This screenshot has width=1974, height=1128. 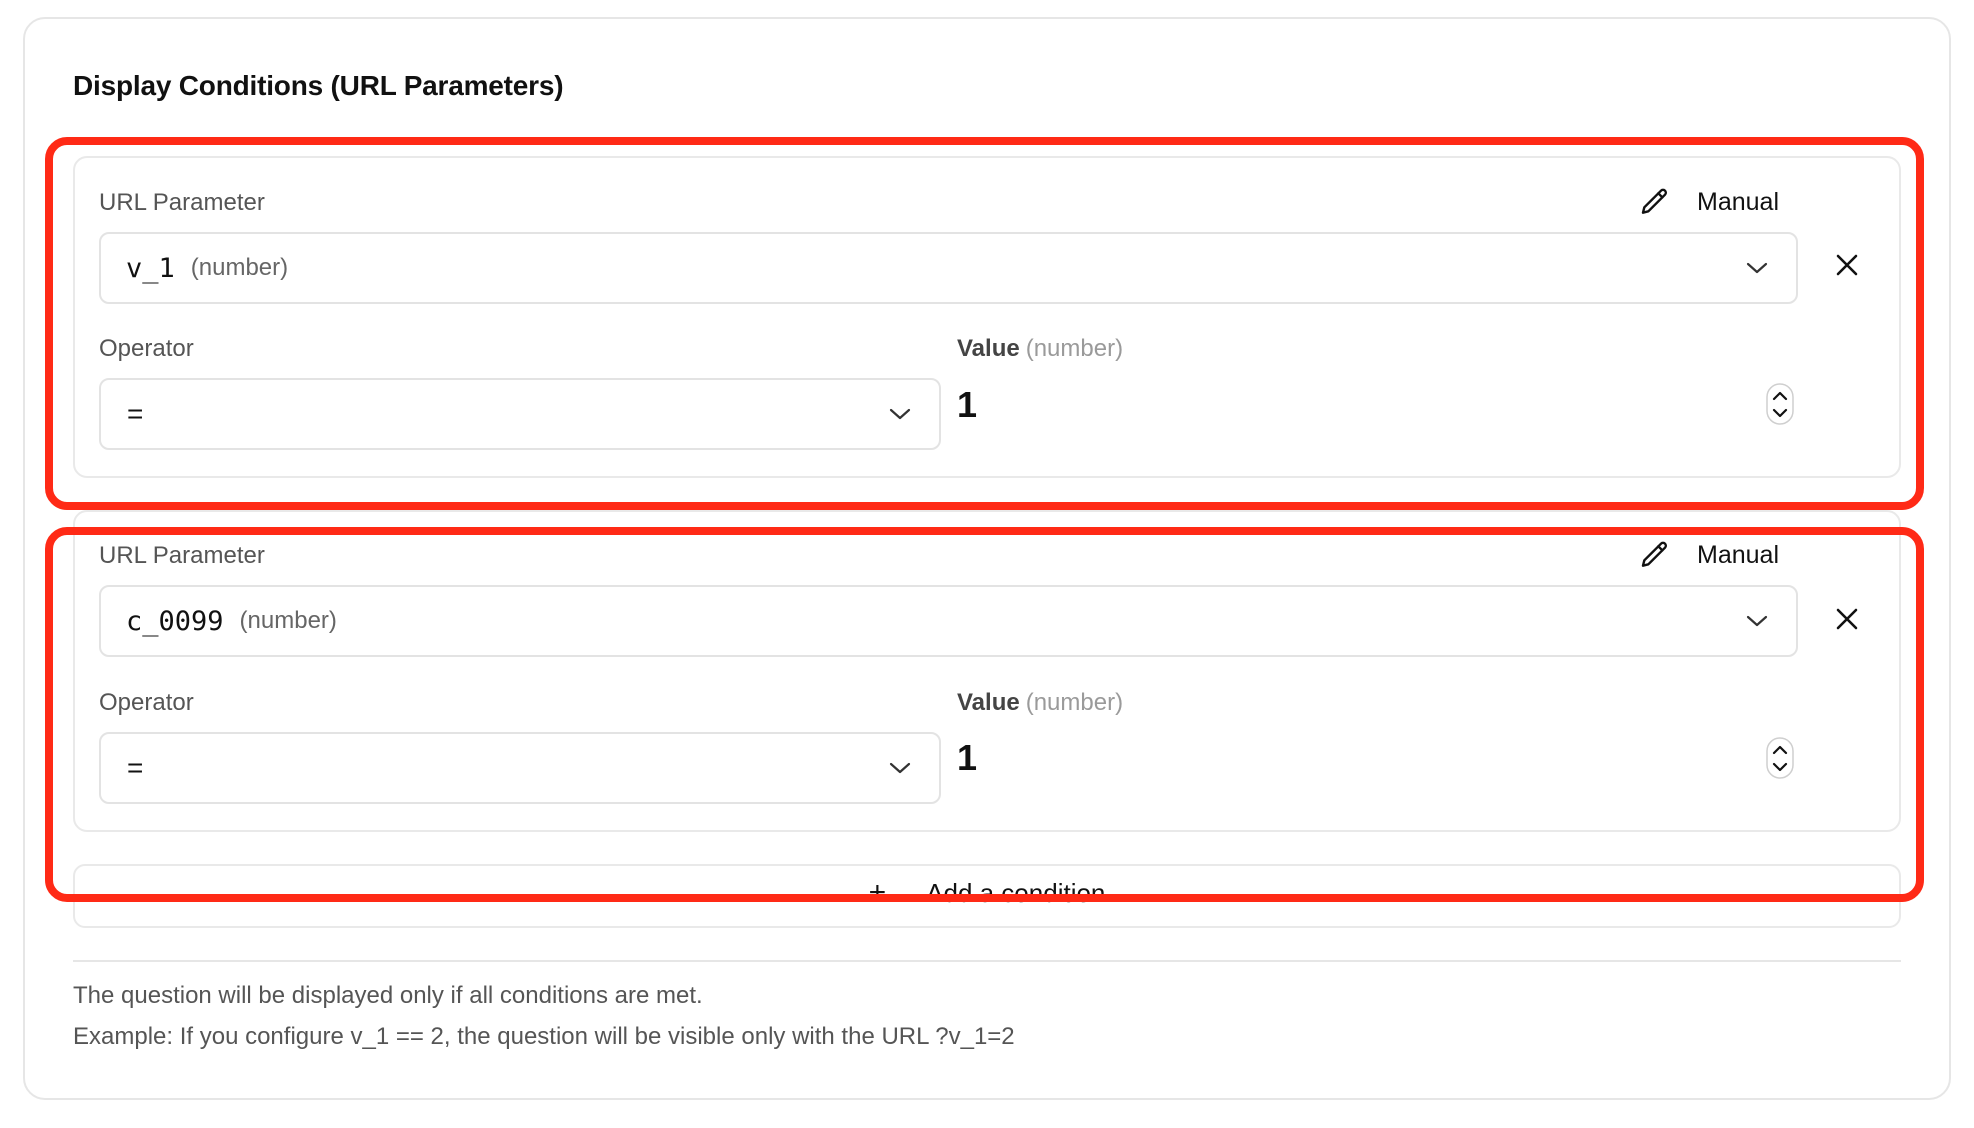 I want to click on divider, so click(x=987, y=961).